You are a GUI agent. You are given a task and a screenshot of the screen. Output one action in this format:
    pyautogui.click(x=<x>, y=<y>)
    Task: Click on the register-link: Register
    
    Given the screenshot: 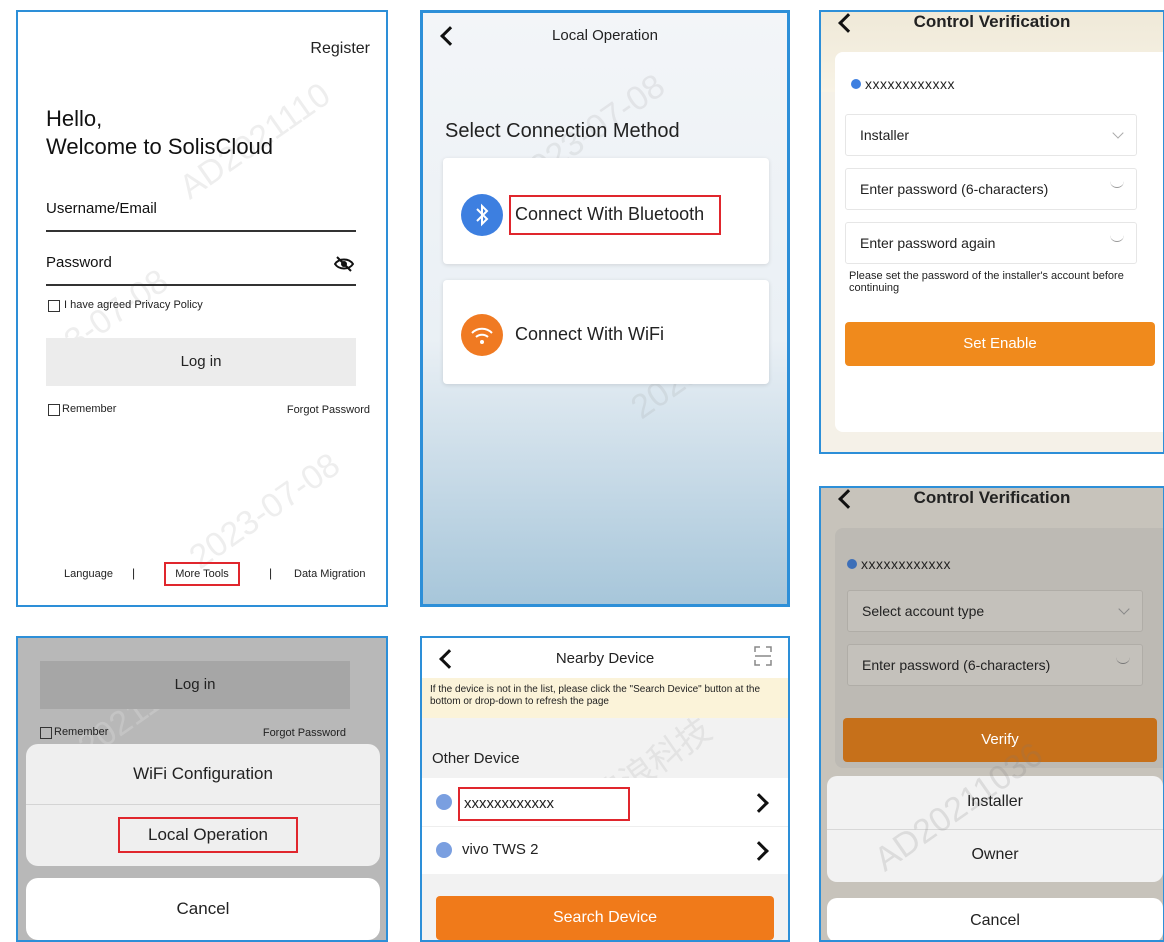 What is the action you would take?
    pyautogui.click(x=340, y=49)
    